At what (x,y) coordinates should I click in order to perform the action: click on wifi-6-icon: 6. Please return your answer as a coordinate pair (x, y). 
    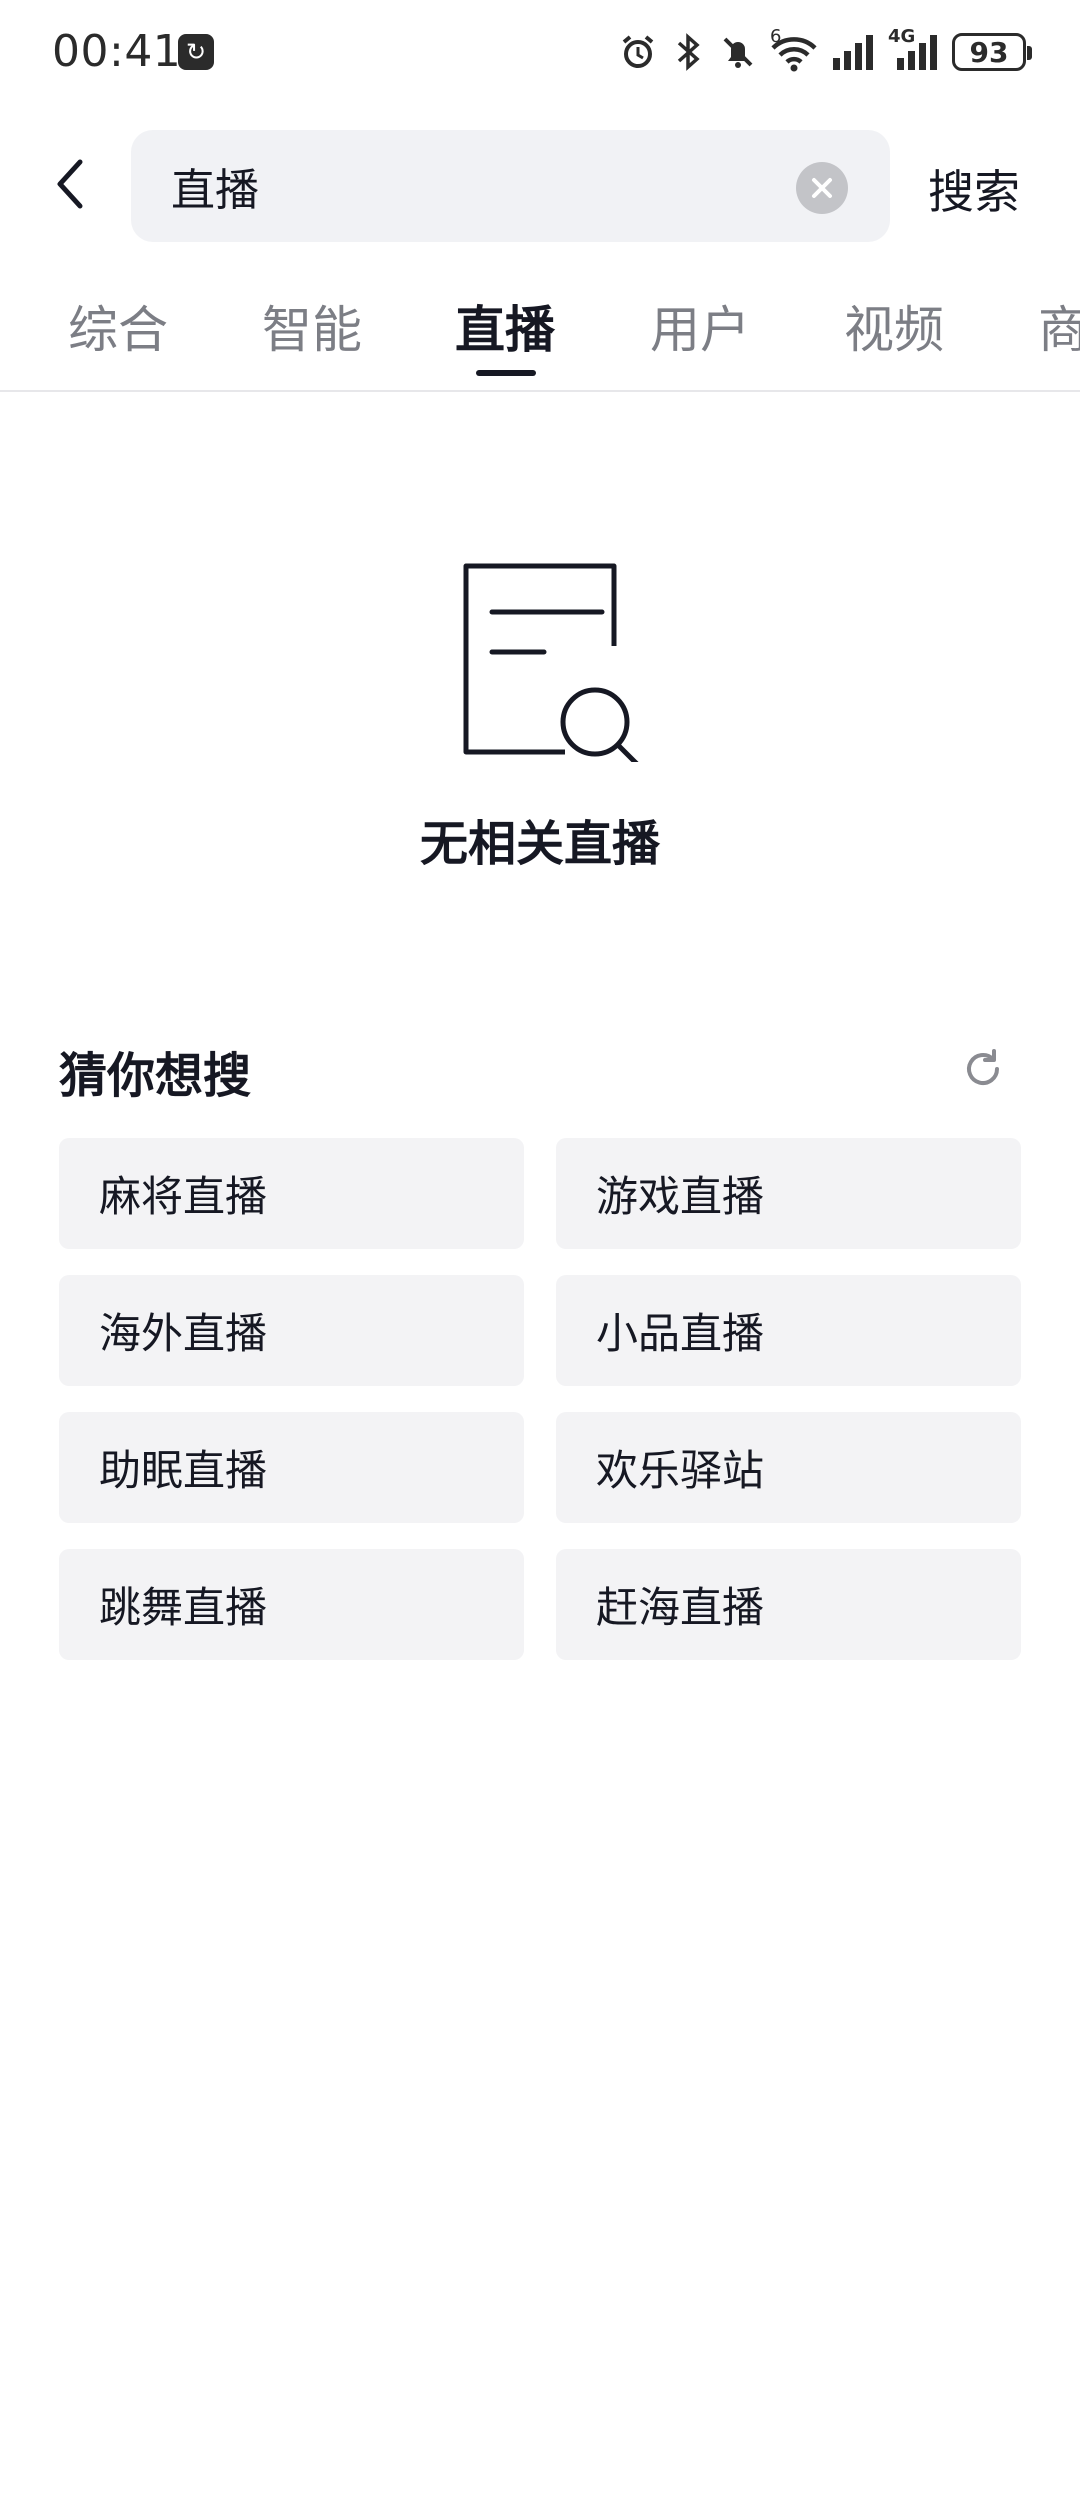
    Looking at the image, I should click on (794, 49).